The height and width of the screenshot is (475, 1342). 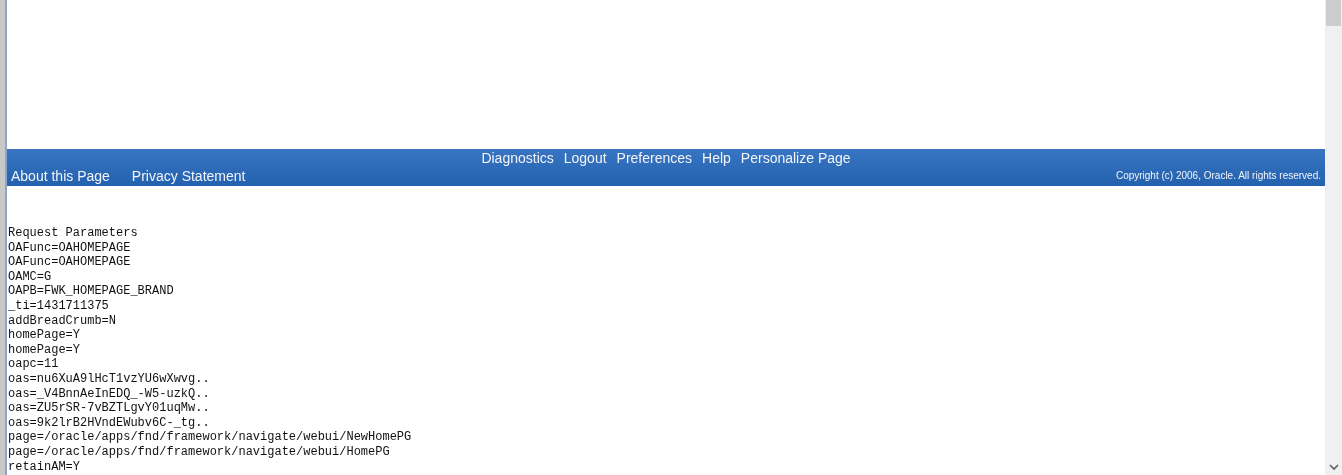 I want to click on parameter-line: _ti=1431711375, so click(x=59, y=306).